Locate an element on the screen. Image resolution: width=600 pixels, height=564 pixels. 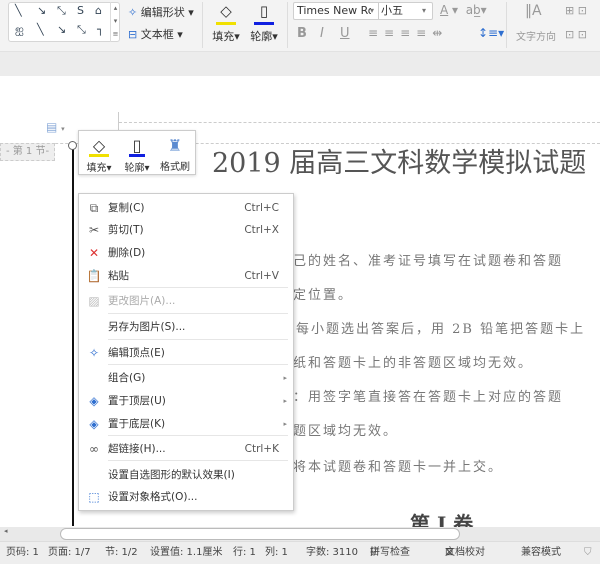
mini-fill-button: ◇ 填充▾ is located at coordinates (99, 154).